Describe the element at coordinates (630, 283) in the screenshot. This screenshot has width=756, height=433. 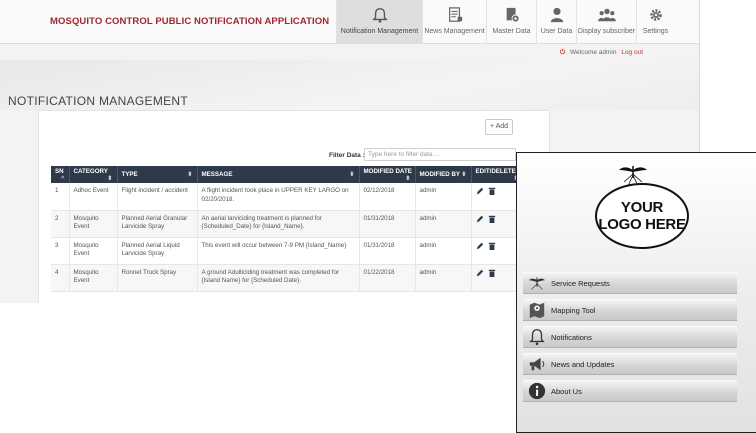
I see `menu-item-service-requests: Service Requests` at that location.